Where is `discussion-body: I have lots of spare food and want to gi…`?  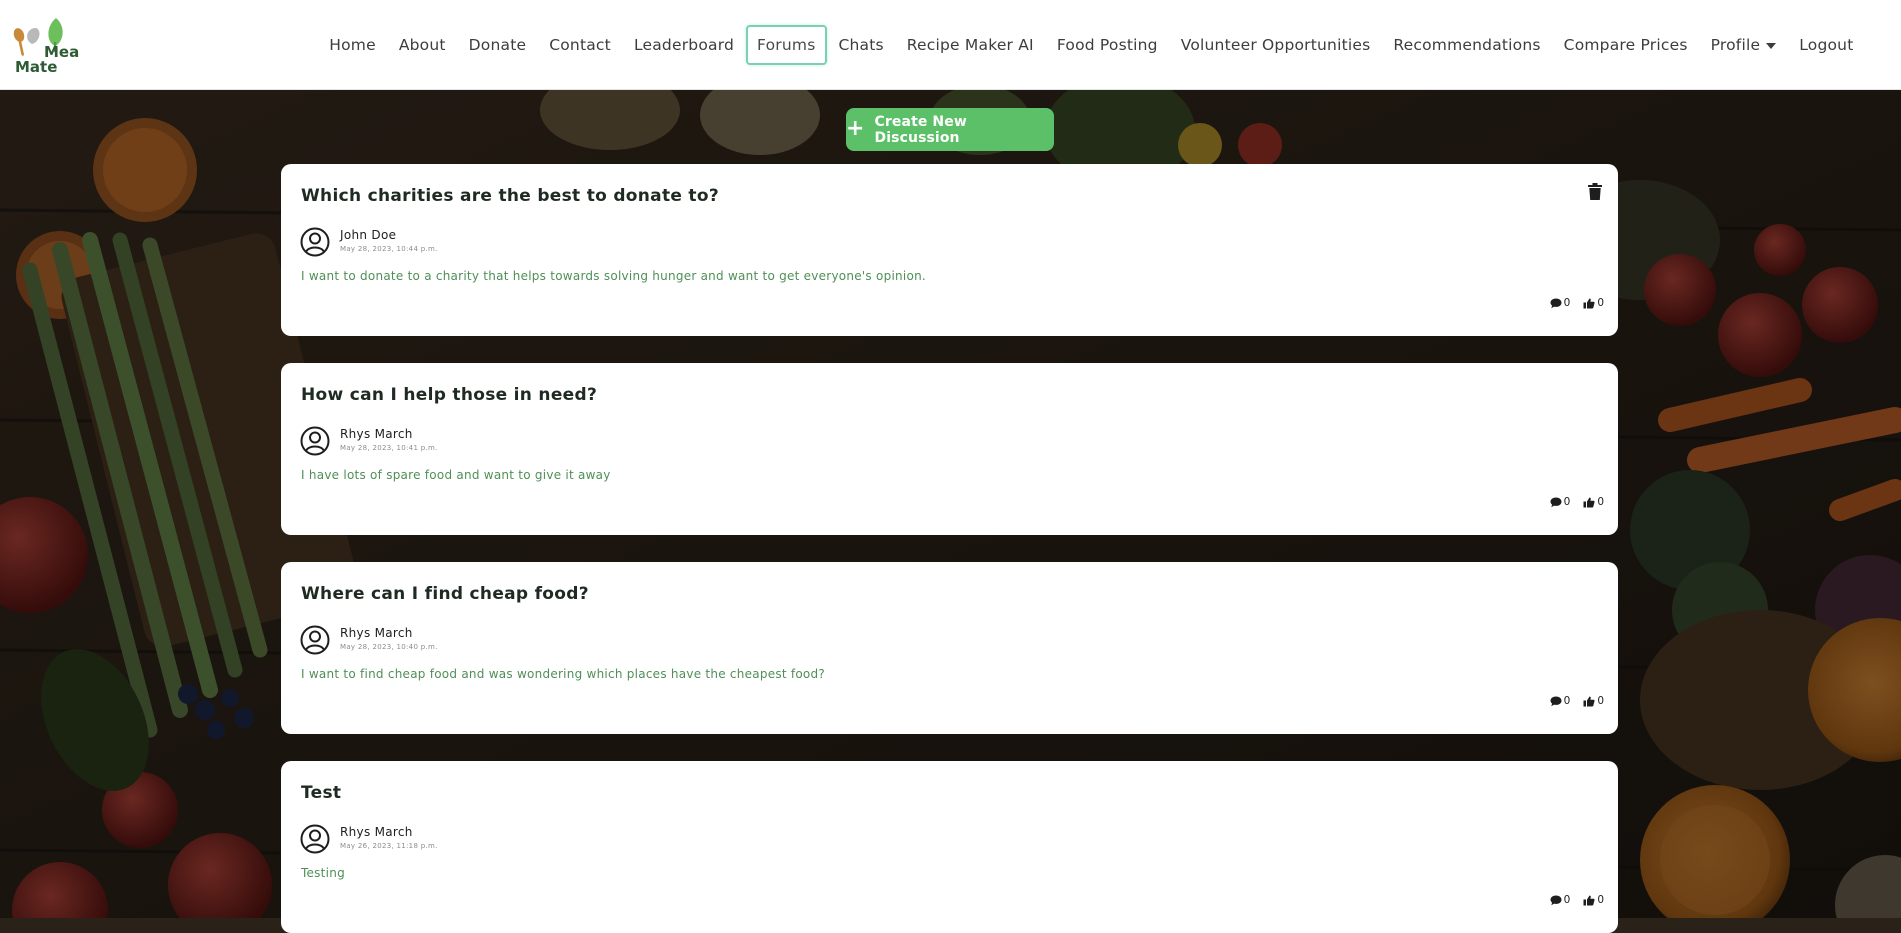
discussion-body: I have lots of spare food and want to gi… is located at coordinates (456, 475).